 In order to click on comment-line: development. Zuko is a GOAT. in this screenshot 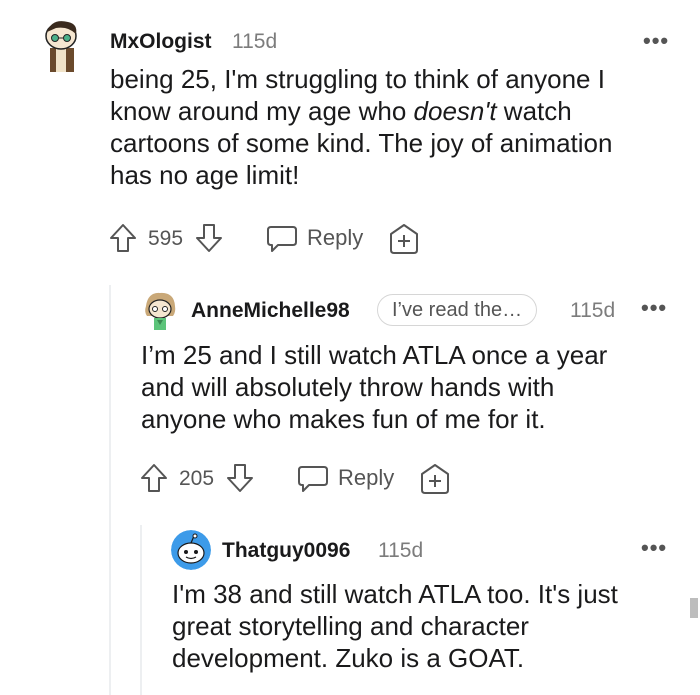, I will do `click(348, 658)`.